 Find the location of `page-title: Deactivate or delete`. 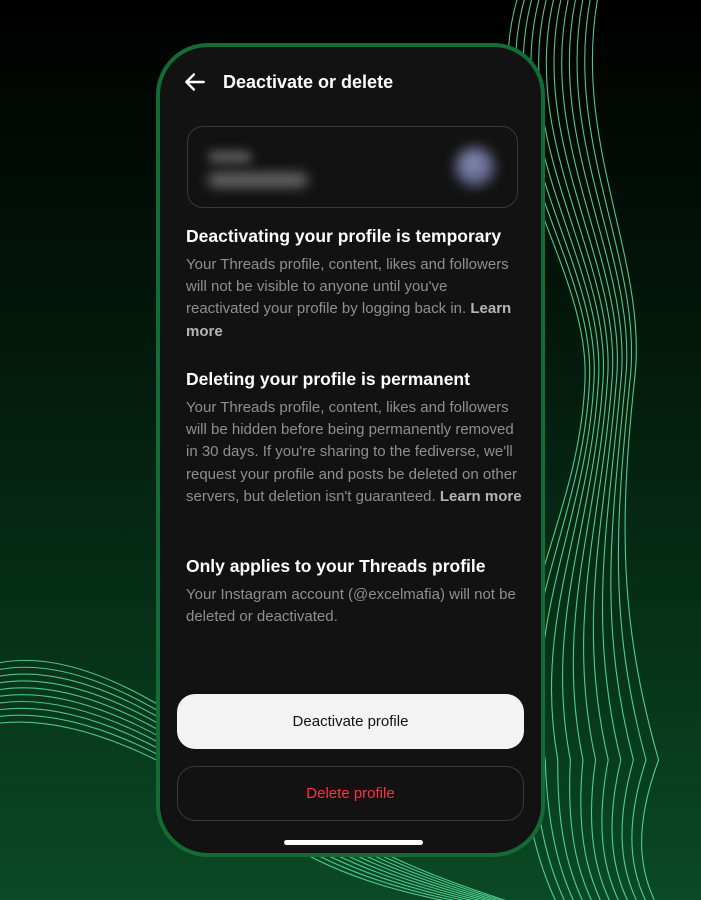

page-title: Deactivate or delete is located at coordinates (308, 82).